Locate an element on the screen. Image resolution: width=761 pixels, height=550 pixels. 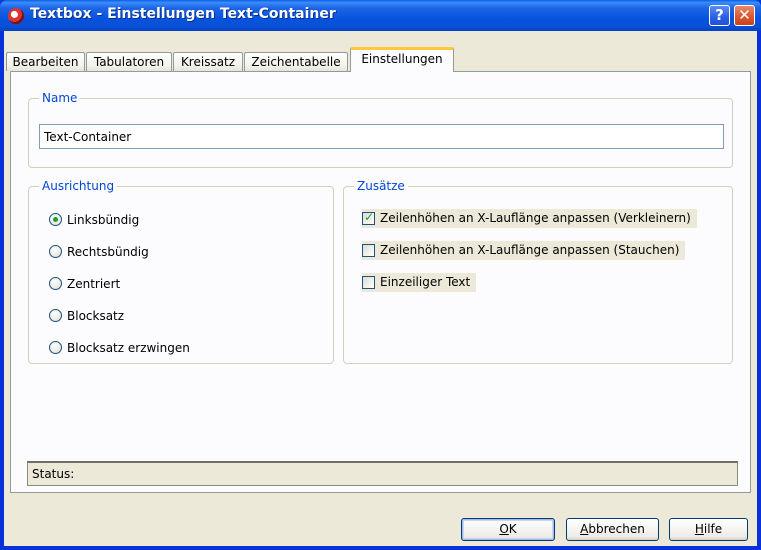
alignment-group-legend: Ausrichtung is located at coordinates (78, 186).